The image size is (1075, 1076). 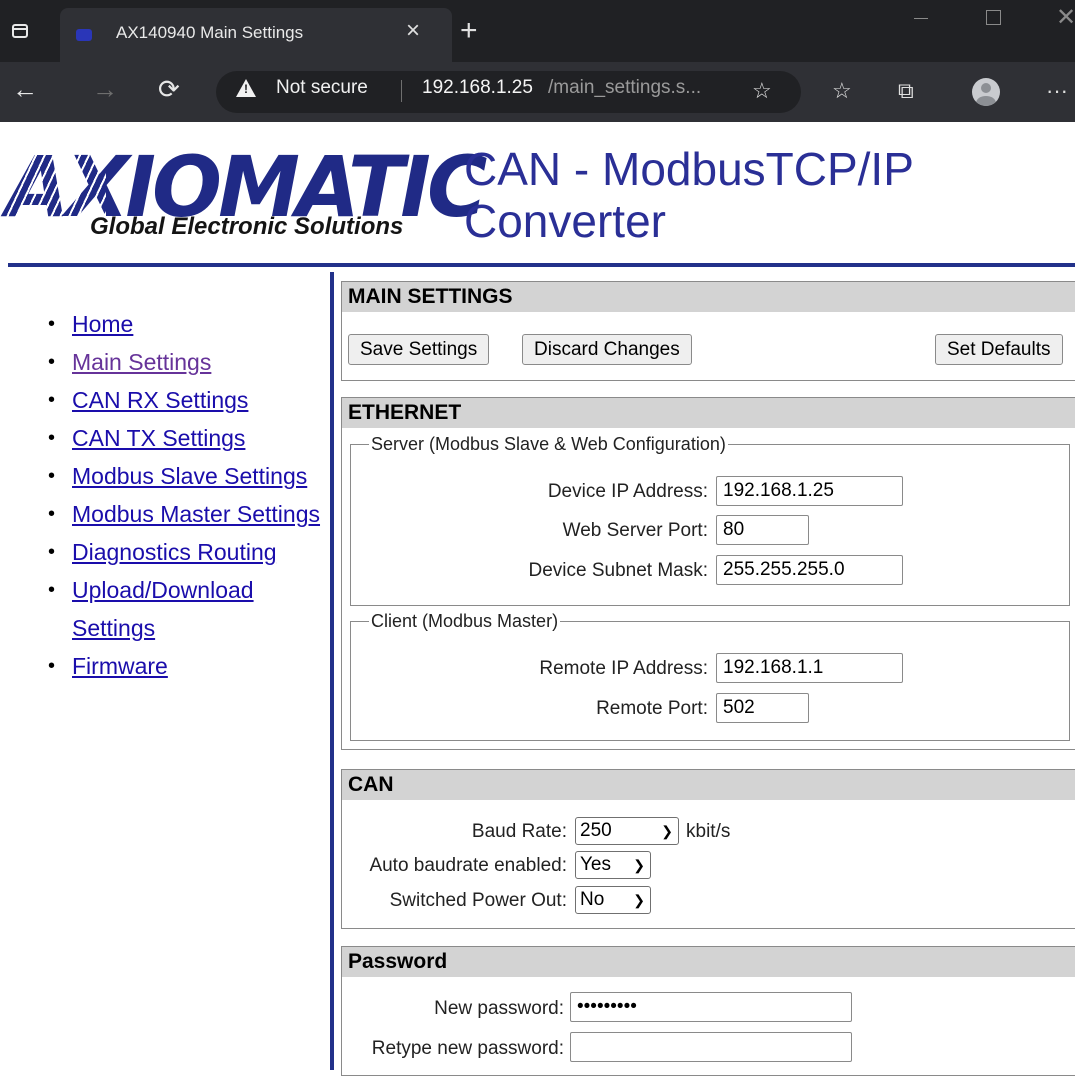 I want to click on tab-favicon-icon, so click(x=84, y=35).